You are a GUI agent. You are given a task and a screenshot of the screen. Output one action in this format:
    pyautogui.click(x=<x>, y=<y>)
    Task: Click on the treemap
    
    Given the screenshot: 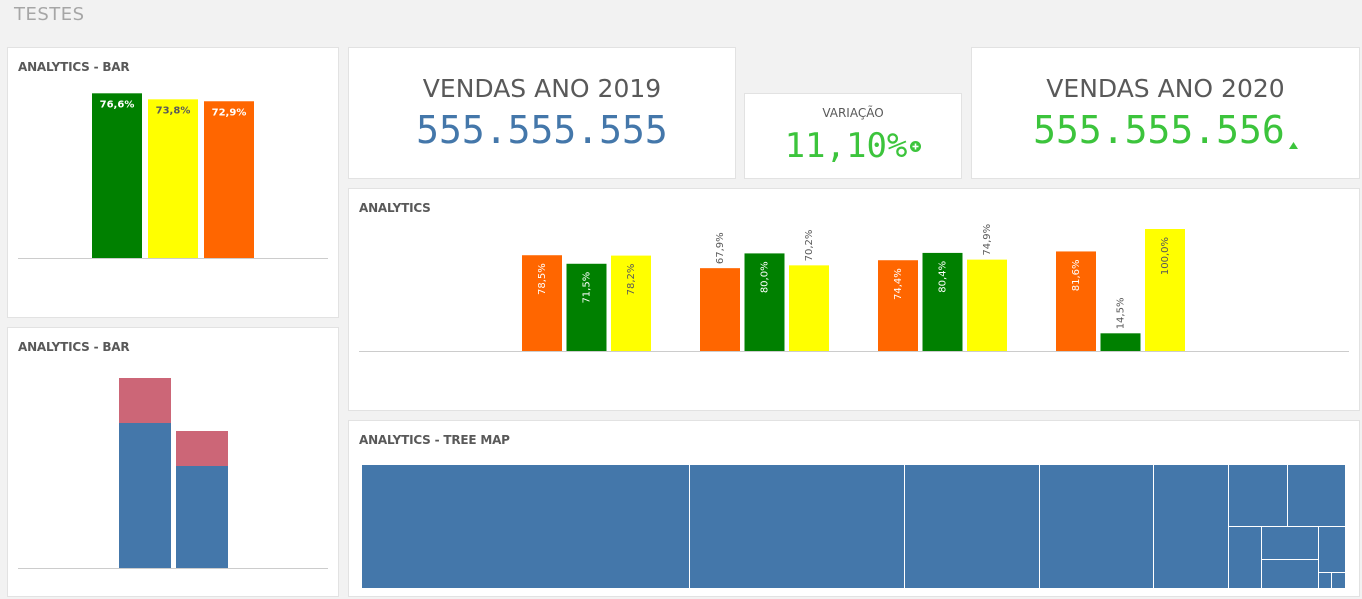 What is the action you would take?
    pyautogui.click(x=853, y=527)
    